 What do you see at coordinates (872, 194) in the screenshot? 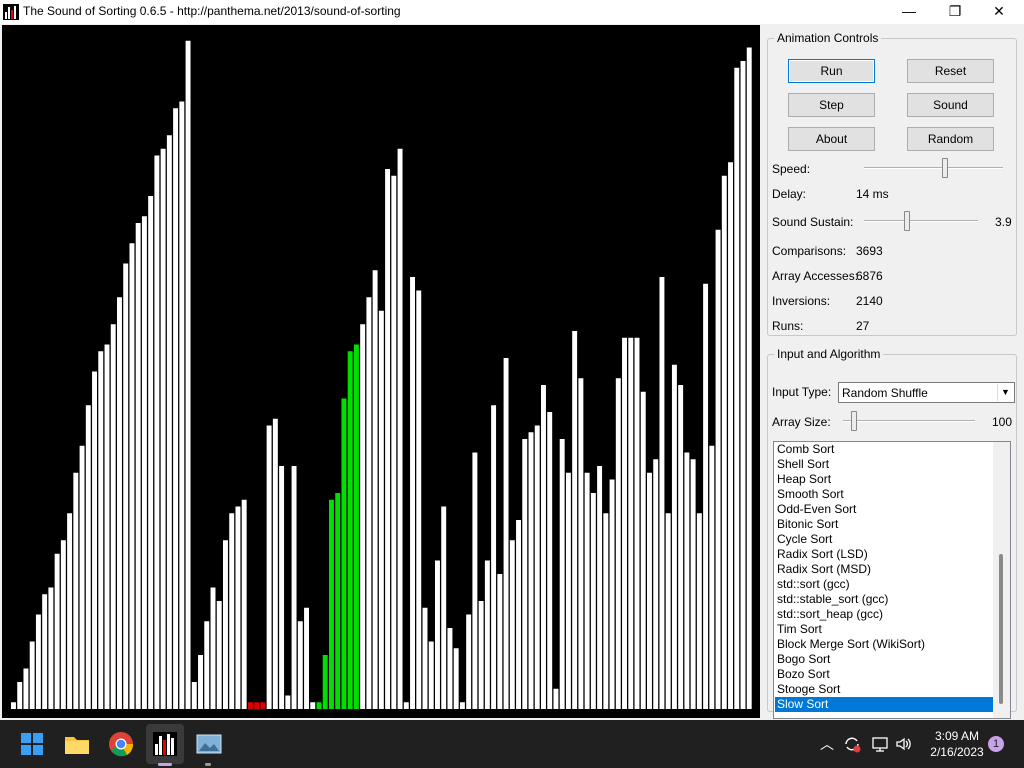
I see `delay-value: 14 ms` at bounding box center [872, 194].